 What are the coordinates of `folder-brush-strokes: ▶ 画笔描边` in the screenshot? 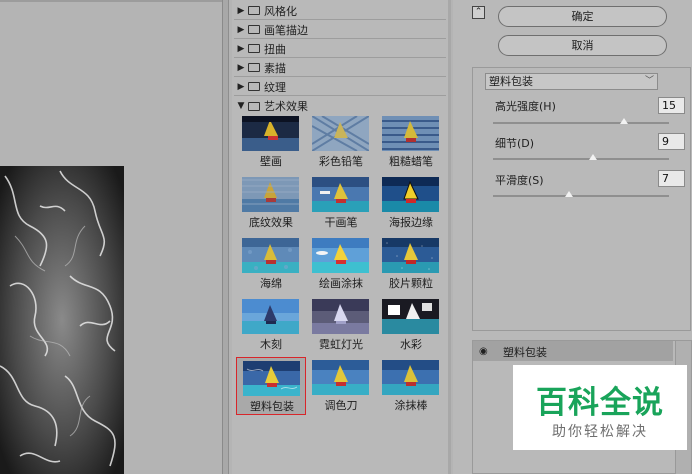 It's located at (340, 30).